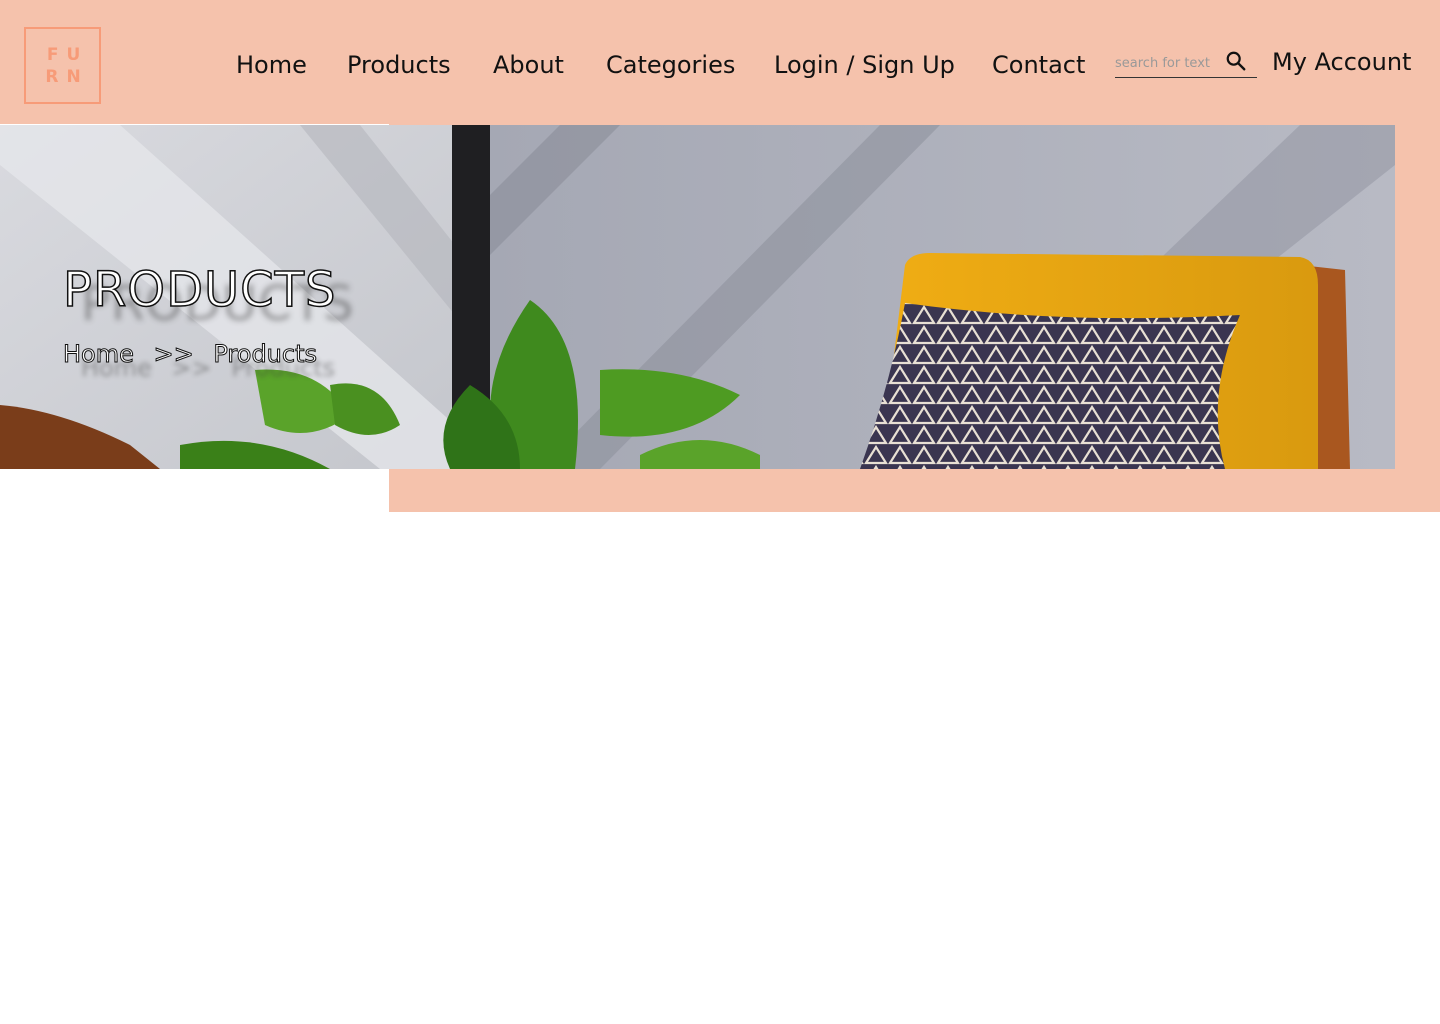  Describe the element at coordinates (196, 354) in the screenshot. I see `breadcrumb: Home >> Products` at that location.